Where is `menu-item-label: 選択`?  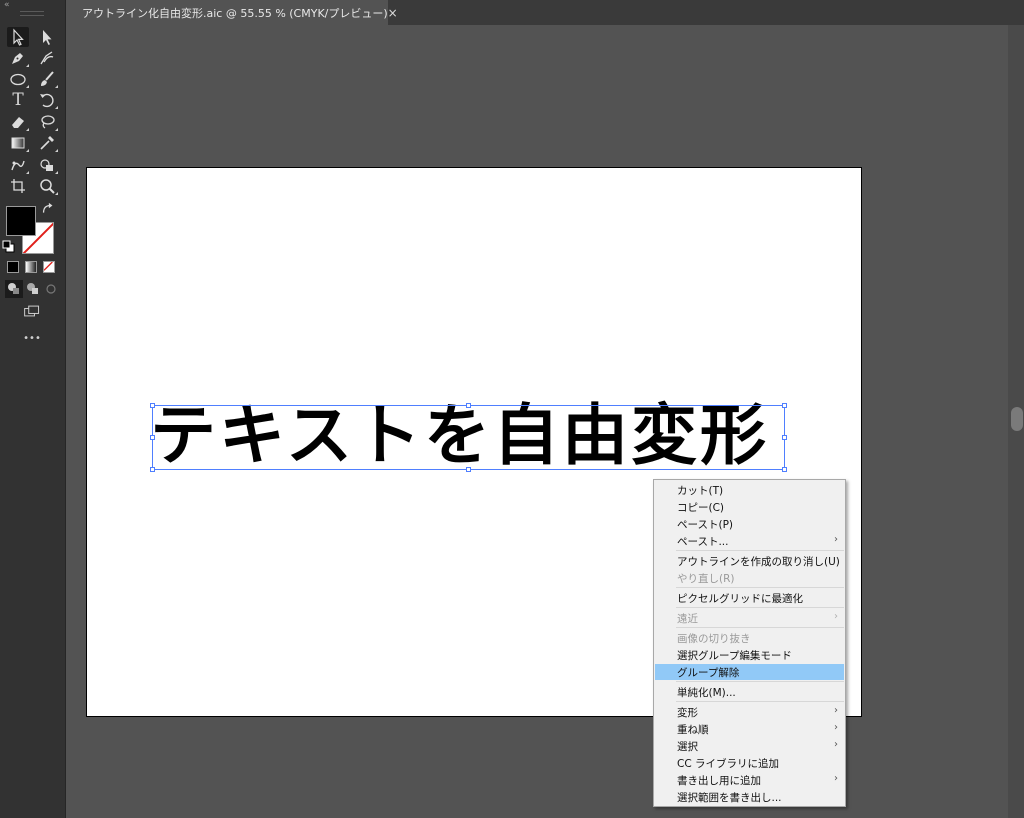
menu-item-label: 選択 is located at coordinates (687, 746).